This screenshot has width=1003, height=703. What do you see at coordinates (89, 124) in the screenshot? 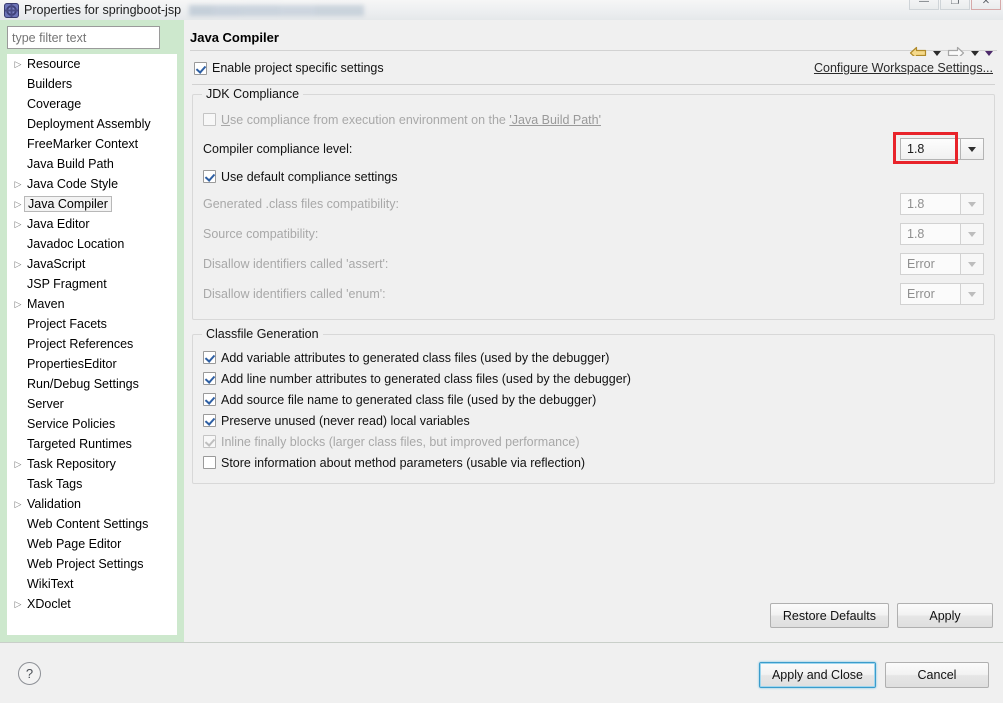
I see `sidebar-item-label: Deployment Assembly` at bounding box center [89, 124].